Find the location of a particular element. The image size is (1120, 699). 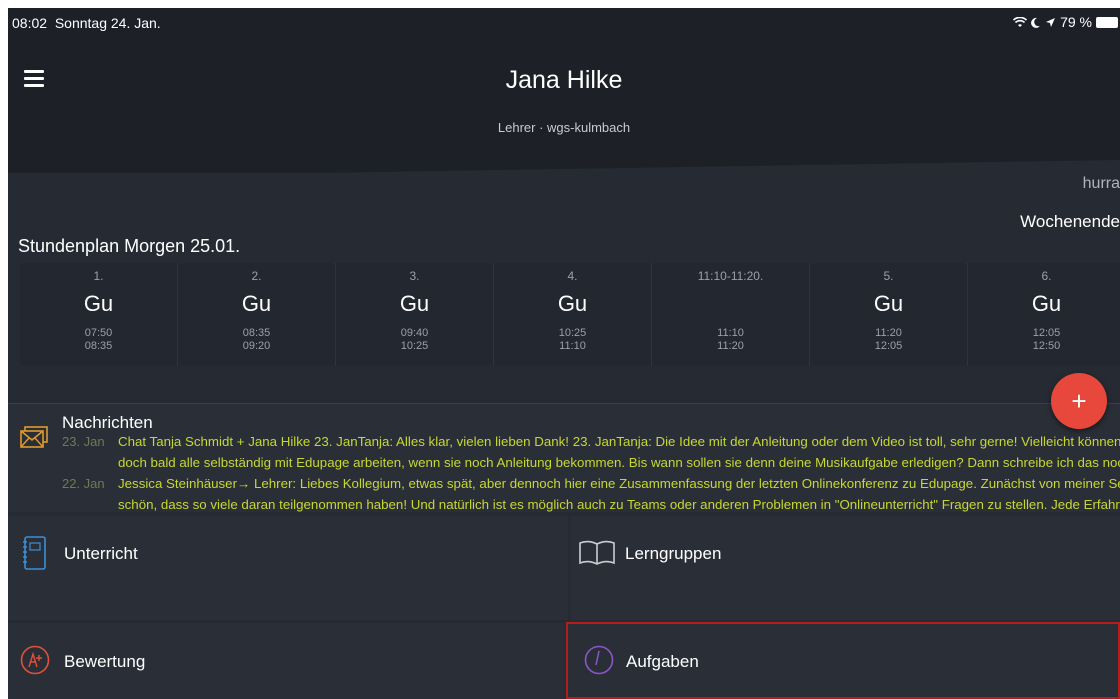

slot-end: 11:20 is located at coordinates (730, 346).